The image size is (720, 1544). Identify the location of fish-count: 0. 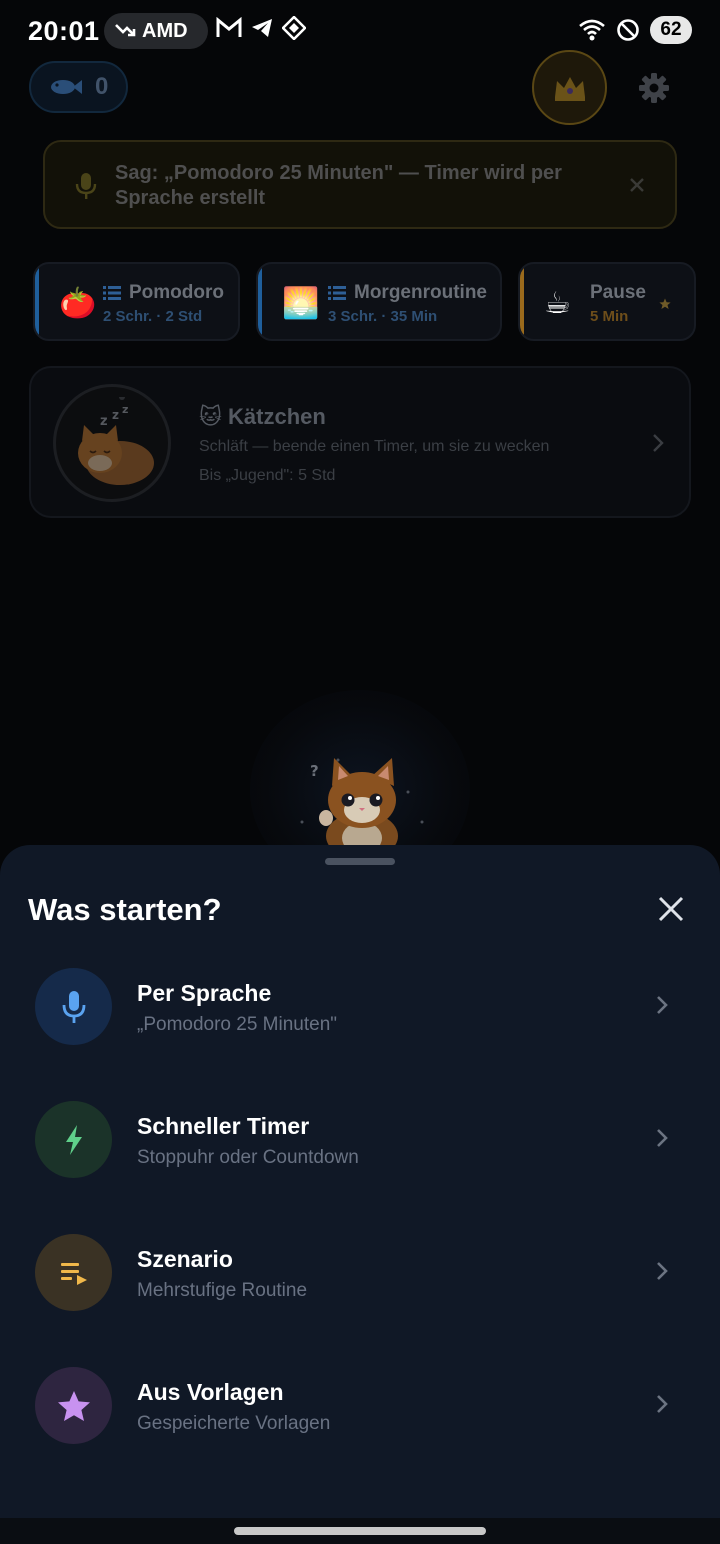
(102, 86).